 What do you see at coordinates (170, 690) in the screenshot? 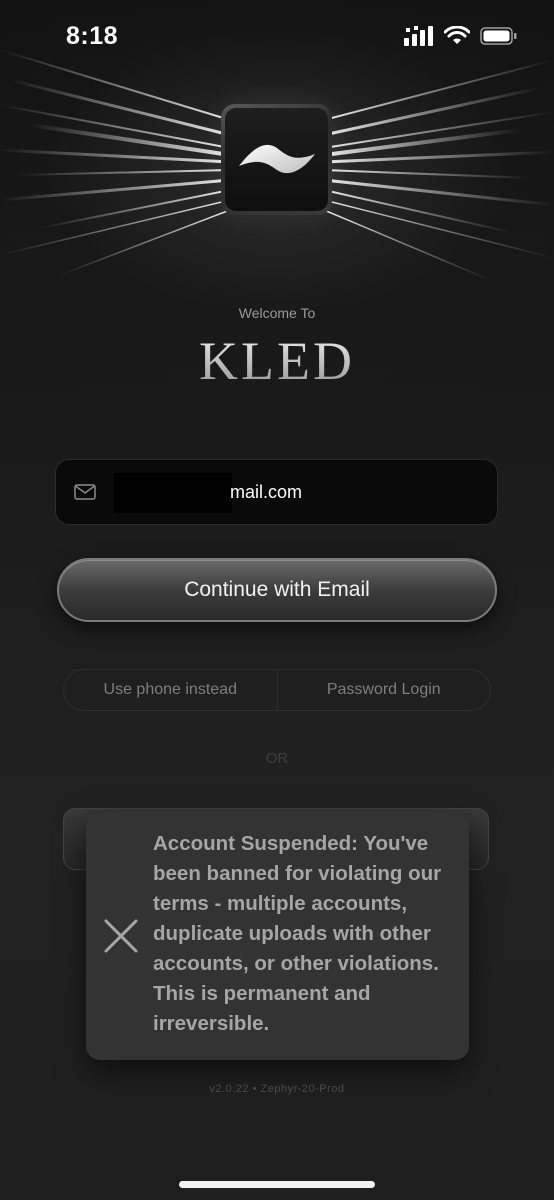
I see `use-phone-button: Use phone instead` at bounding box center [170, 690].